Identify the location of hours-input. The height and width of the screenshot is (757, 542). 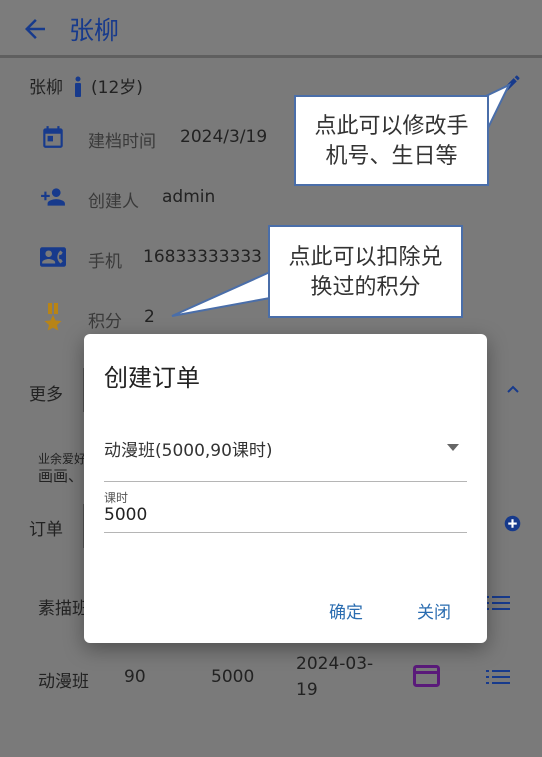
(285, 515).